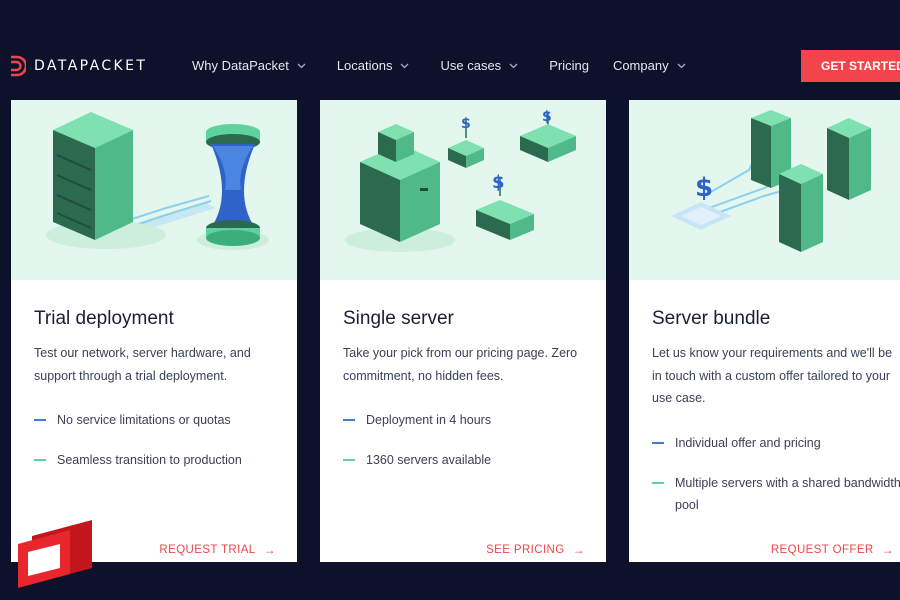 The height and width of the screenshot is (600, 900). I want to click on link-label: REQUEST TRIAL, so click(207, 550).